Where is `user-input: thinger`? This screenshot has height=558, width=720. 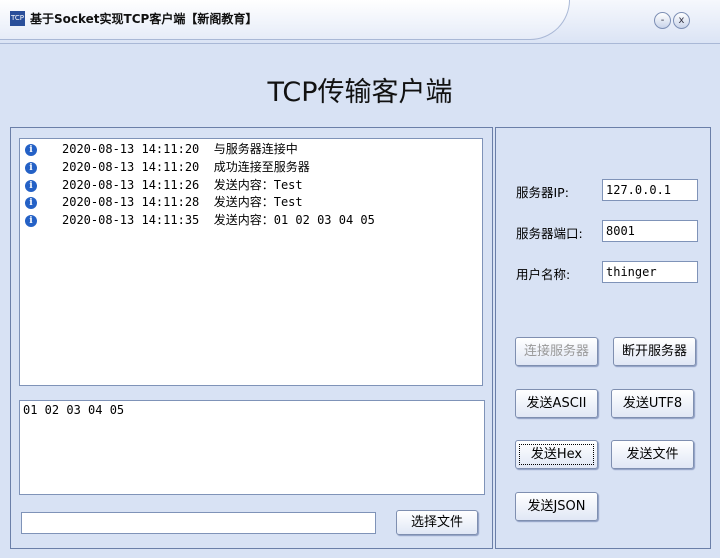
user-input: thinger is located at coordinates (650, 272).